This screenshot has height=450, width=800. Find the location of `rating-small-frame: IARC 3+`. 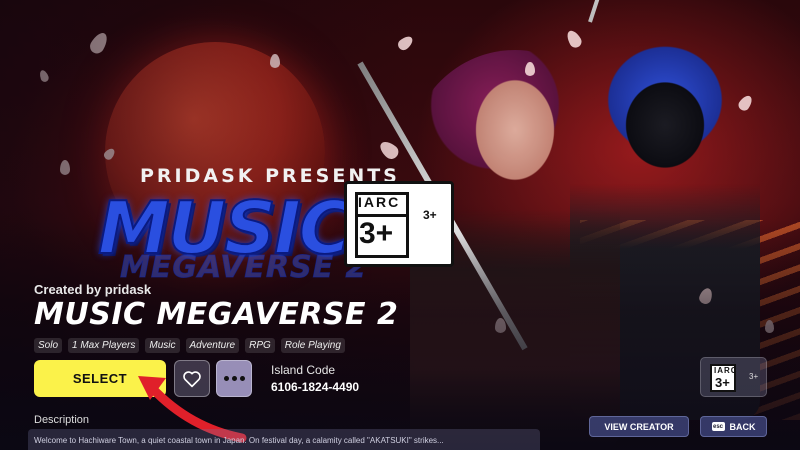

rating-small-frame: IARC 3+ is located at coordinates (724, 378).